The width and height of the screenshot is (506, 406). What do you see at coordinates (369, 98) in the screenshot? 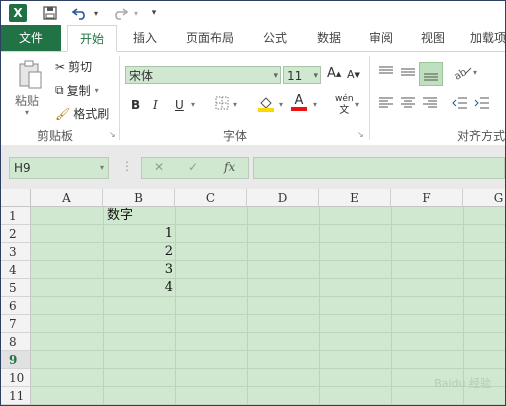
I see `divider` at bounding box center [369, 98].